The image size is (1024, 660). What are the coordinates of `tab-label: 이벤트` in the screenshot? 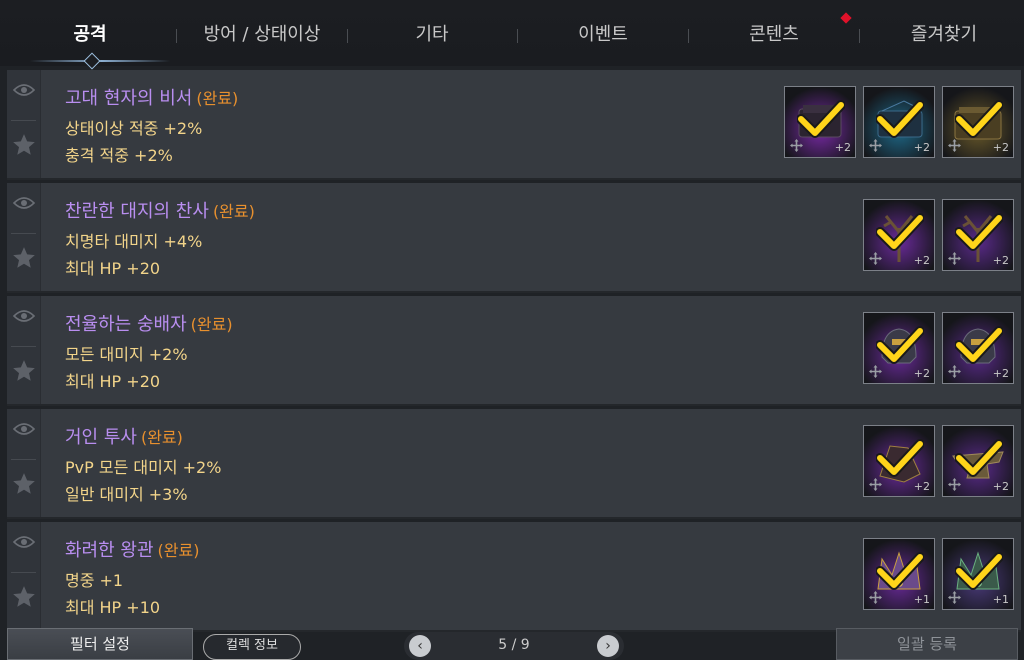 It's located at (603, 34).